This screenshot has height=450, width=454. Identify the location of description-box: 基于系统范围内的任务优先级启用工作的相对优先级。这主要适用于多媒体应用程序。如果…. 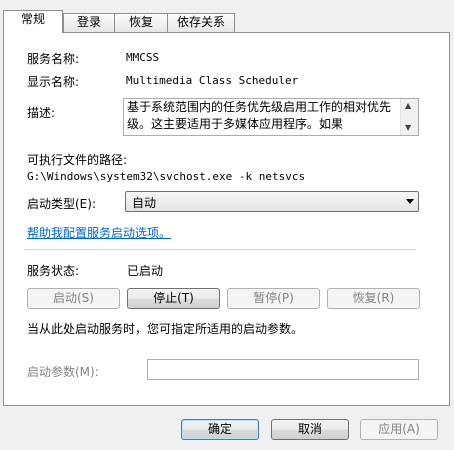
(271, 117).